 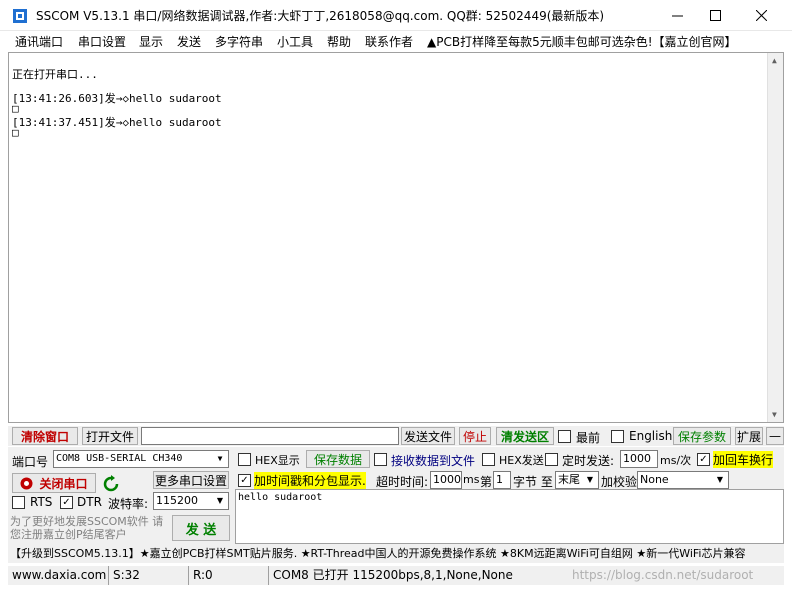 What do you see at coordinates (177, 500) in the screenshot?
I see `baud-value: 115200` at bounding box center [177, 500].